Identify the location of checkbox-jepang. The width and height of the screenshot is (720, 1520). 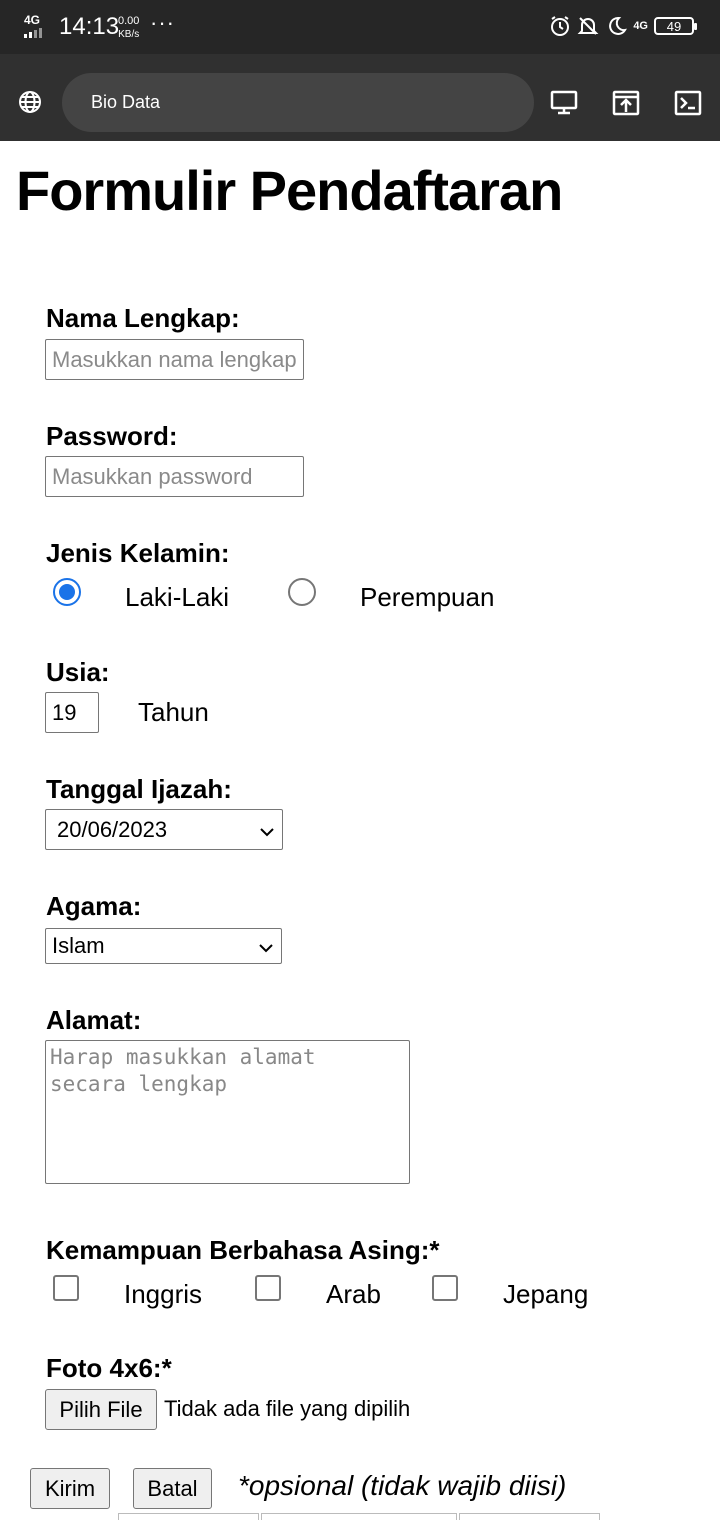
(445, 1288).